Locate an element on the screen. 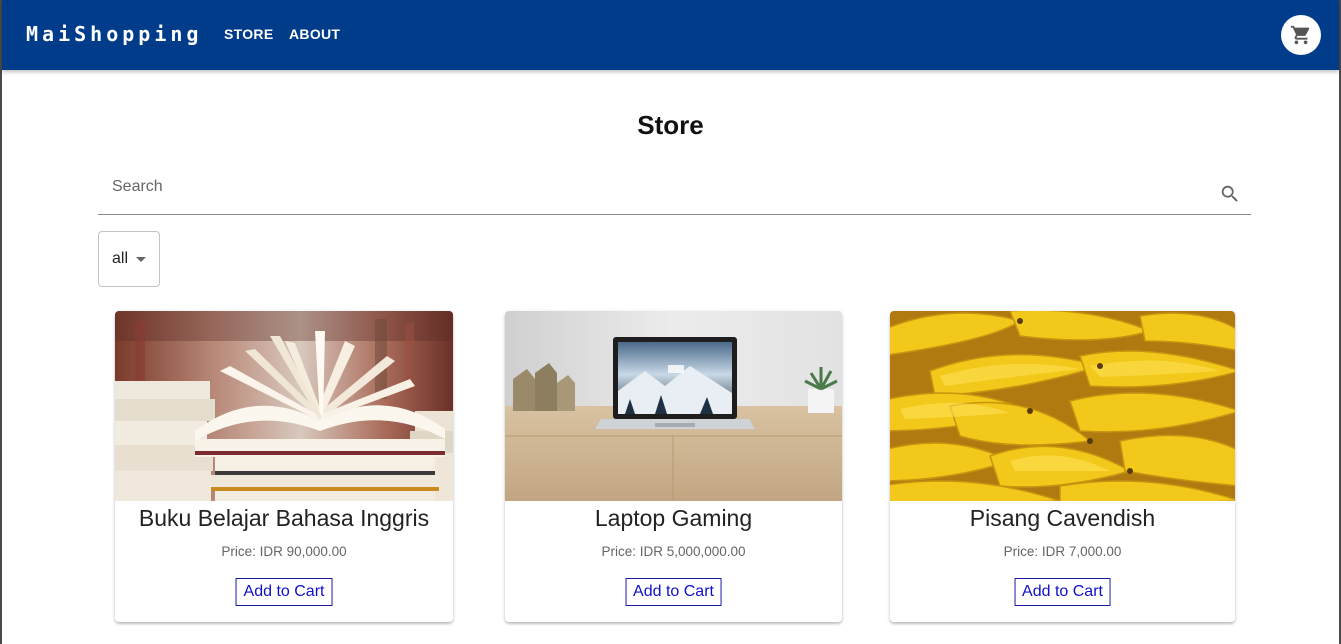 This screenshot has height=644, width=1341. product-price: Price: IDR 5,000,000.00 is located at coordinates (673, 551).